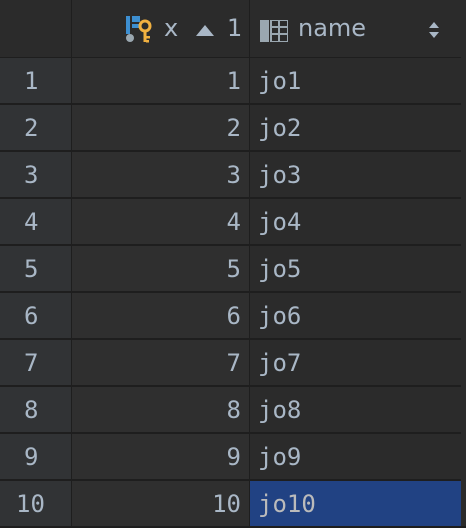 The width and height of the screenshot is (466, 528). Describe the element at coordinates (161, 362) in the screenshot. I see `cell-x: 7` at that location.